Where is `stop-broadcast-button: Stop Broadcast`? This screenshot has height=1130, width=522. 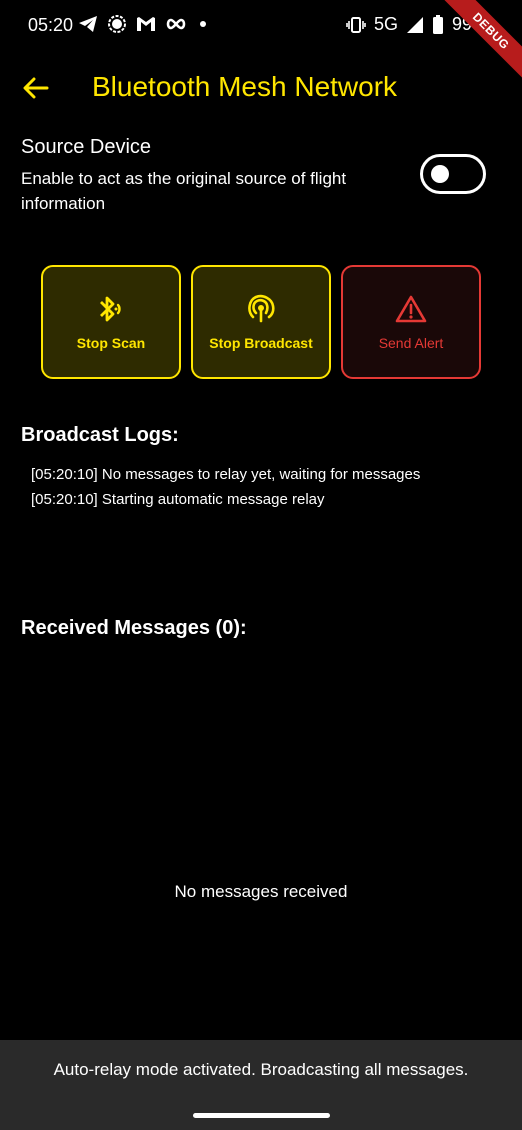 stop-broadcast-button: Stop Broadcast is located at coordinates (261, 322).